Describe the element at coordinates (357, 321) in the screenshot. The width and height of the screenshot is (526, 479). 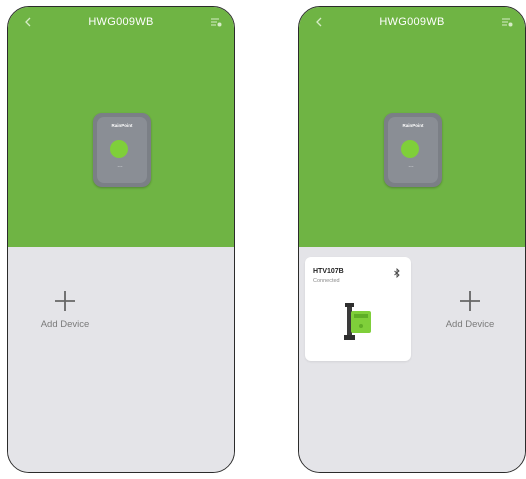
I see `valve-device-image` at that location.